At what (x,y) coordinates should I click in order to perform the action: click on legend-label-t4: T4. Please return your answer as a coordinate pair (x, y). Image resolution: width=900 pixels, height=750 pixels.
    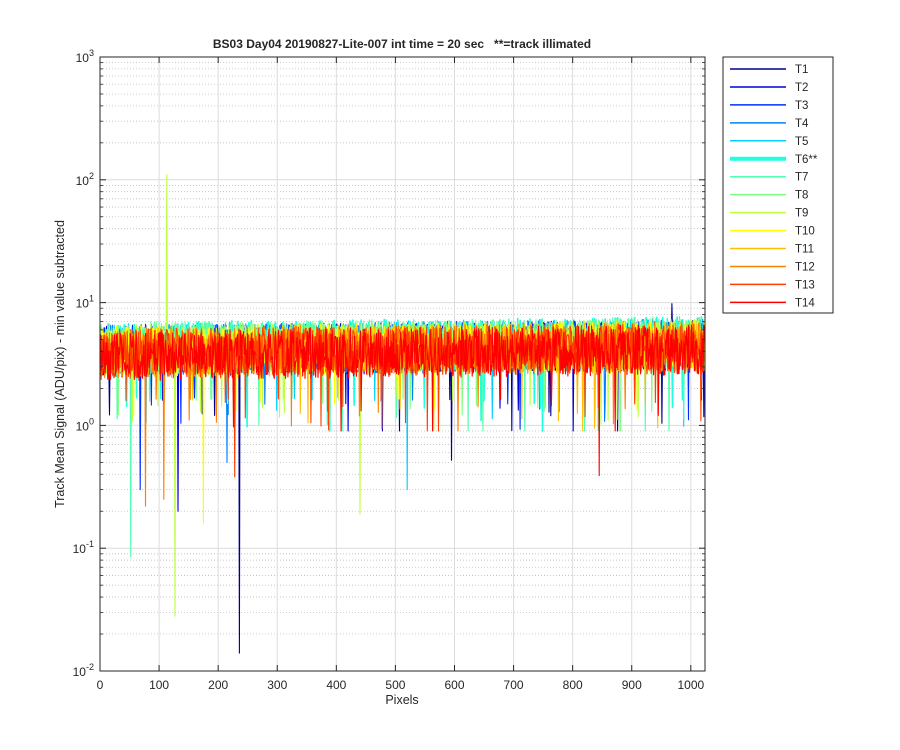
    Looking at the image, I should click on (802, 124).